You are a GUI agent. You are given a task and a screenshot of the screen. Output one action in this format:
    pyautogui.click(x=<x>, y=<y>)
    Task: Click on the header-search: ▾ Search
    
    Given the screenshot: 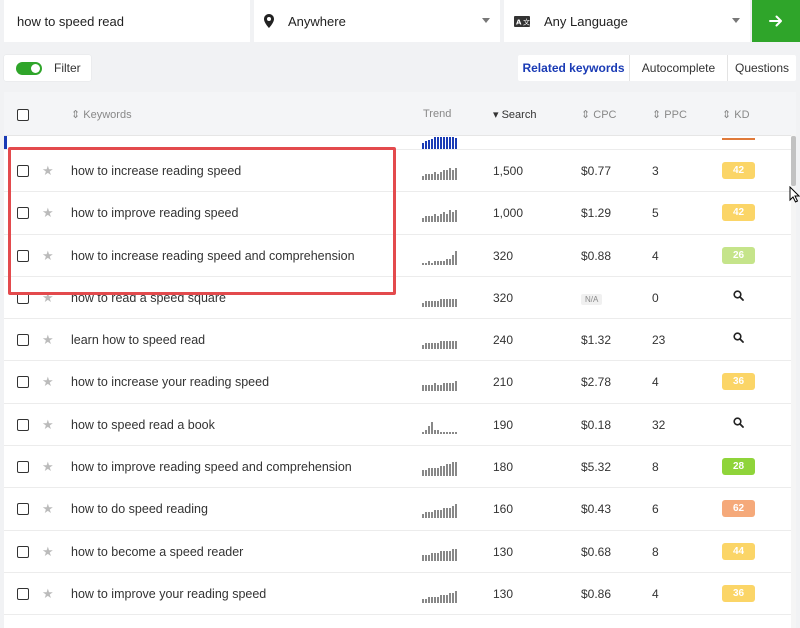 What is the action you would take?
    pyautogui.click(x=514, y=114)
    